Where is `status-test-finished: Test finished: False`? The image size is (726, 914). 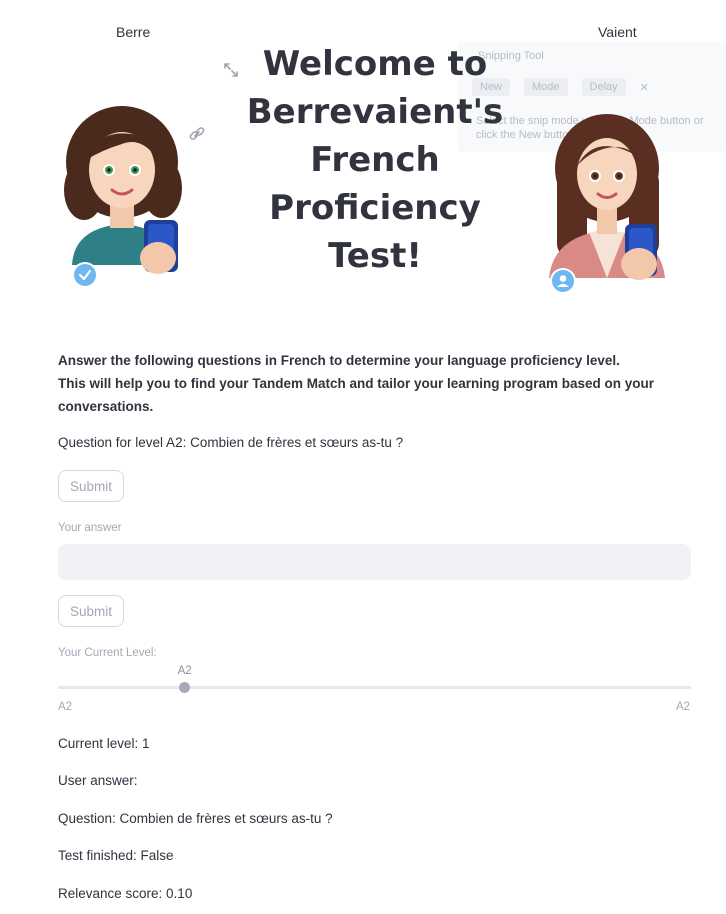 status-test-finished: Test finished: False is located at coordinates (116, 855).